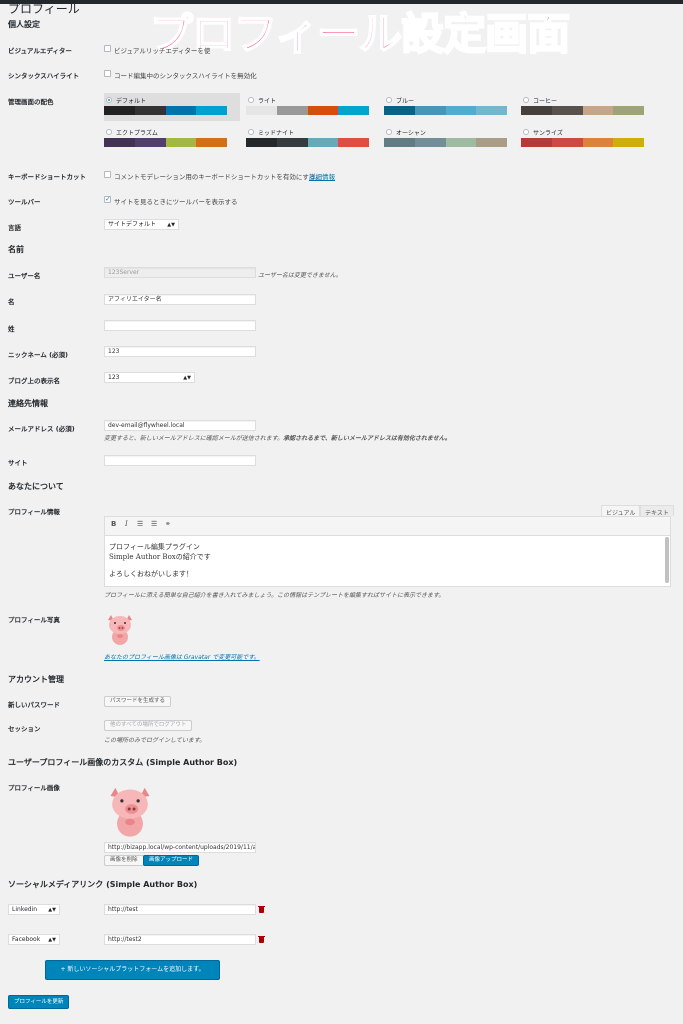 The image size is (683, 1024). Describe the element at coordinates (24, 24) in the screenshot. I see `section-personal: 個人設定` at that location.